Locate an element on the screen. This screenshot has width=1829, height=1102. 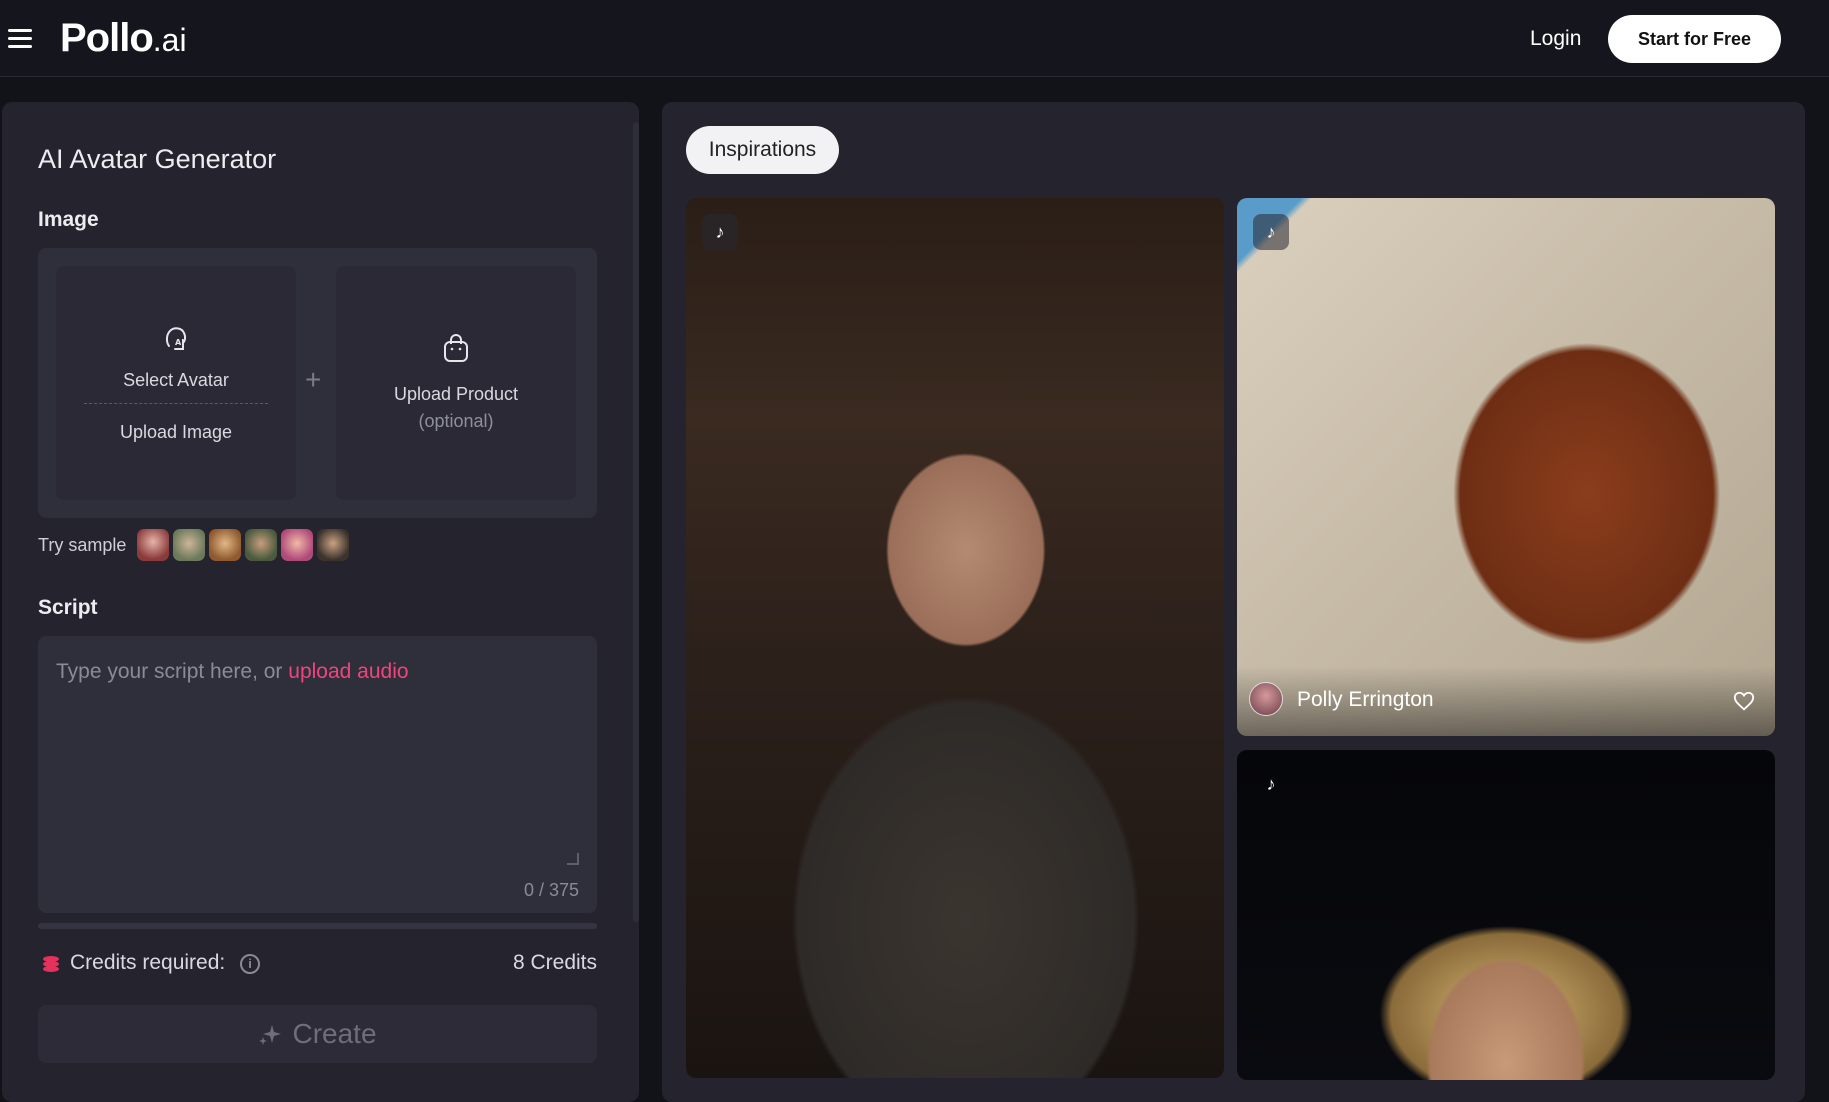
menu-icon is located at coordinates (20, 39).